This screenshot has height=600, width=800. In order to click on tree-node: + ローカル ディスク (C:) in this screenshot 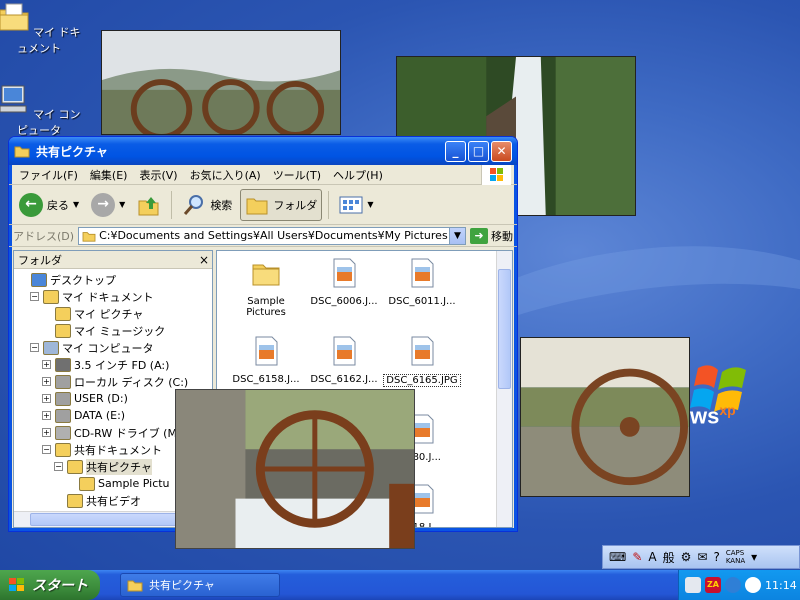, I will do `click(115, 381)`.